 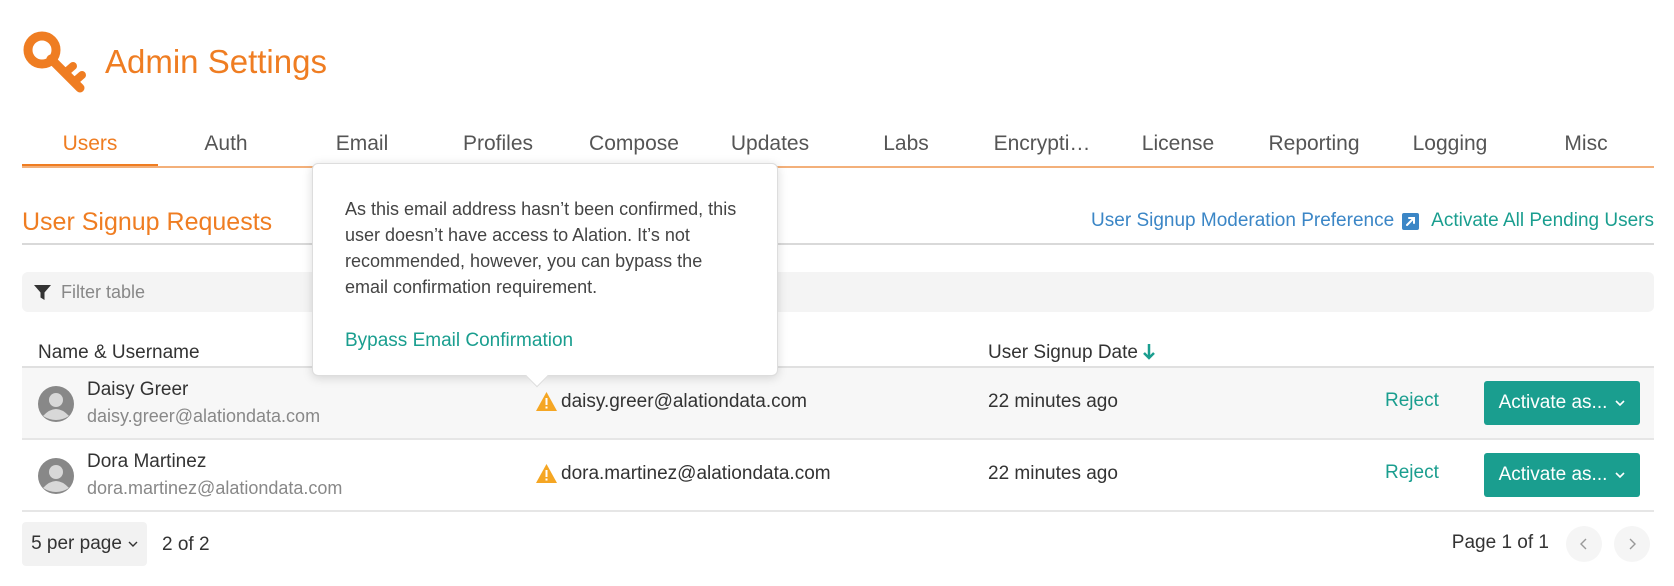 I want to click on section-title: User Signup Requests, so click(x=147, y=222).